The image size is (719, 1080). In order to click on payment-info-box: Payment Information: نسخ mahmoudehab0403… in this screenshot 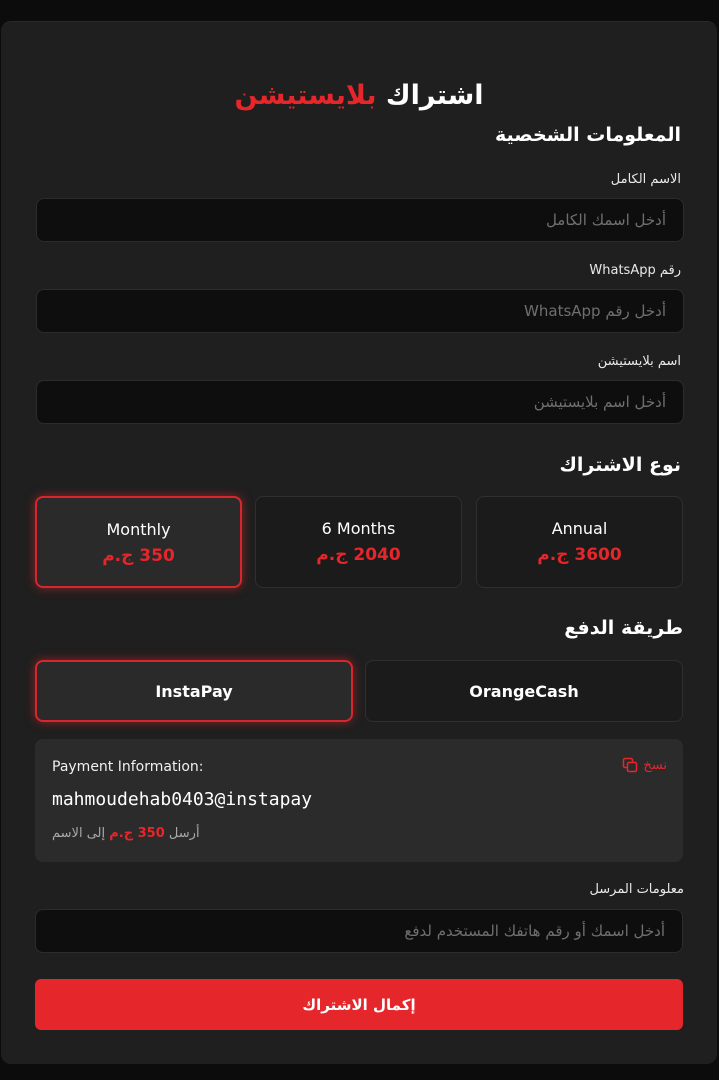, I will do `click(359, 800)`.